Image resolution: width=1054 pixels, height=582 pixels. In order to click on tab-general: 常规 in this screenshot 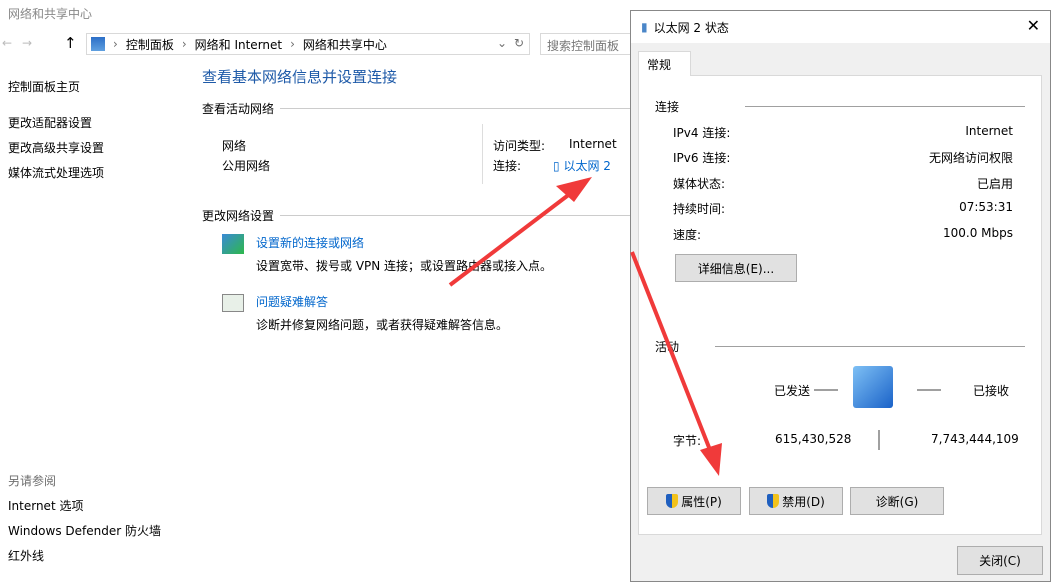, I will do `click(664, 63)`.